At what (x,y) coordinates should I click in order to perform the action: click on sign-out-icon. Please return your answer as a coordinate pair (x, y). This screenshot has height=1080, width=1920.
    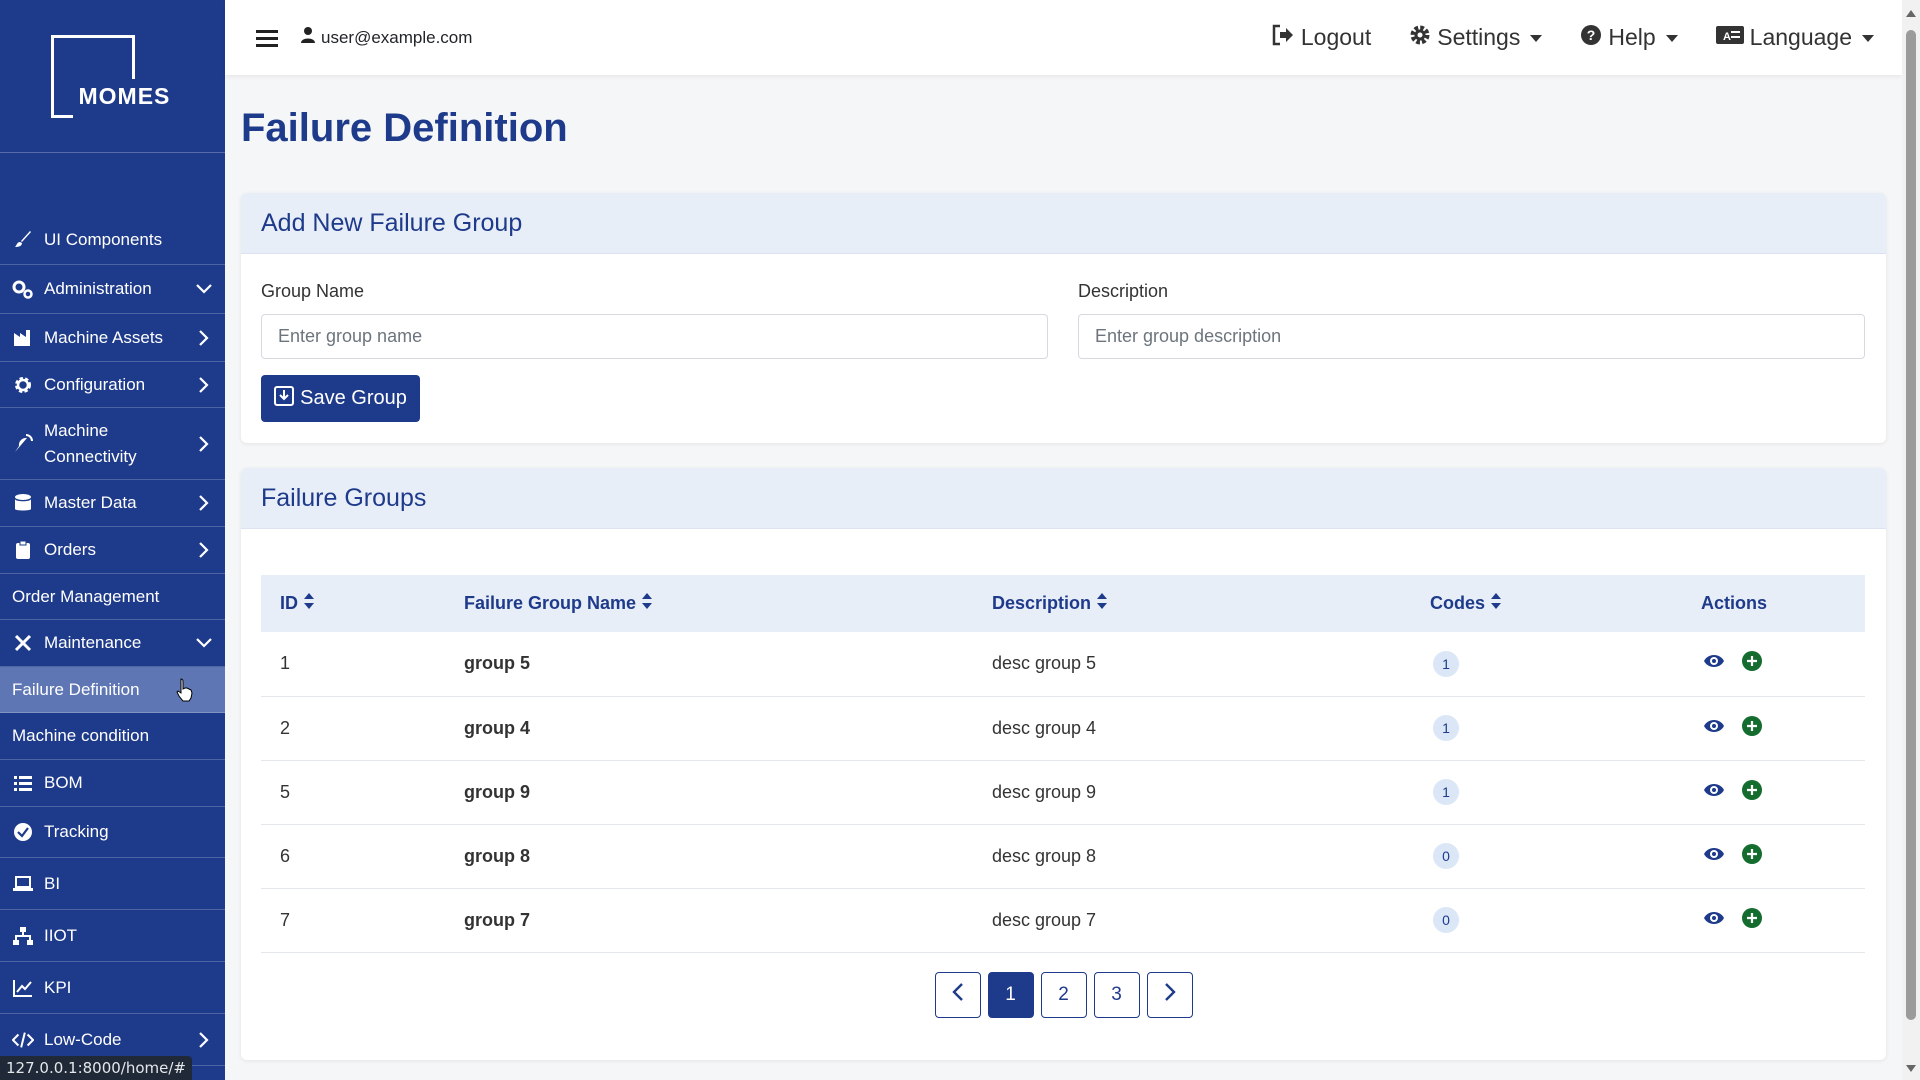
    Looking at the image, I should click on (1286, 38).